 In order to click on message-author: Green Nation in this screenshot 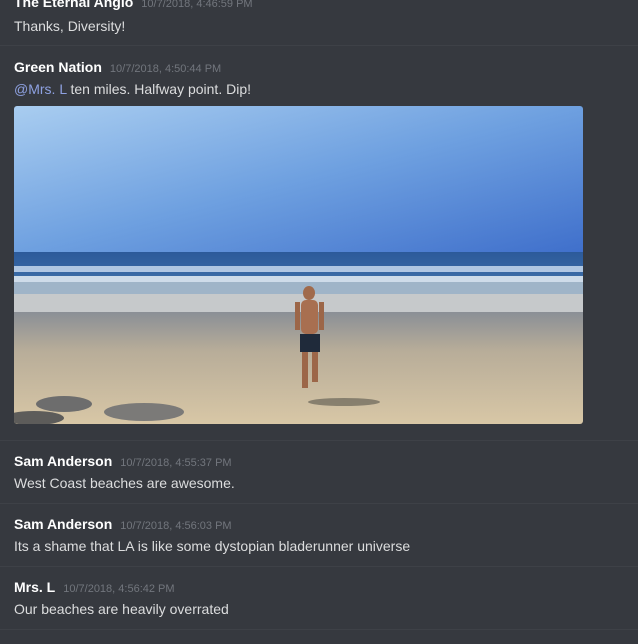, I will do `click(58, 67)`.